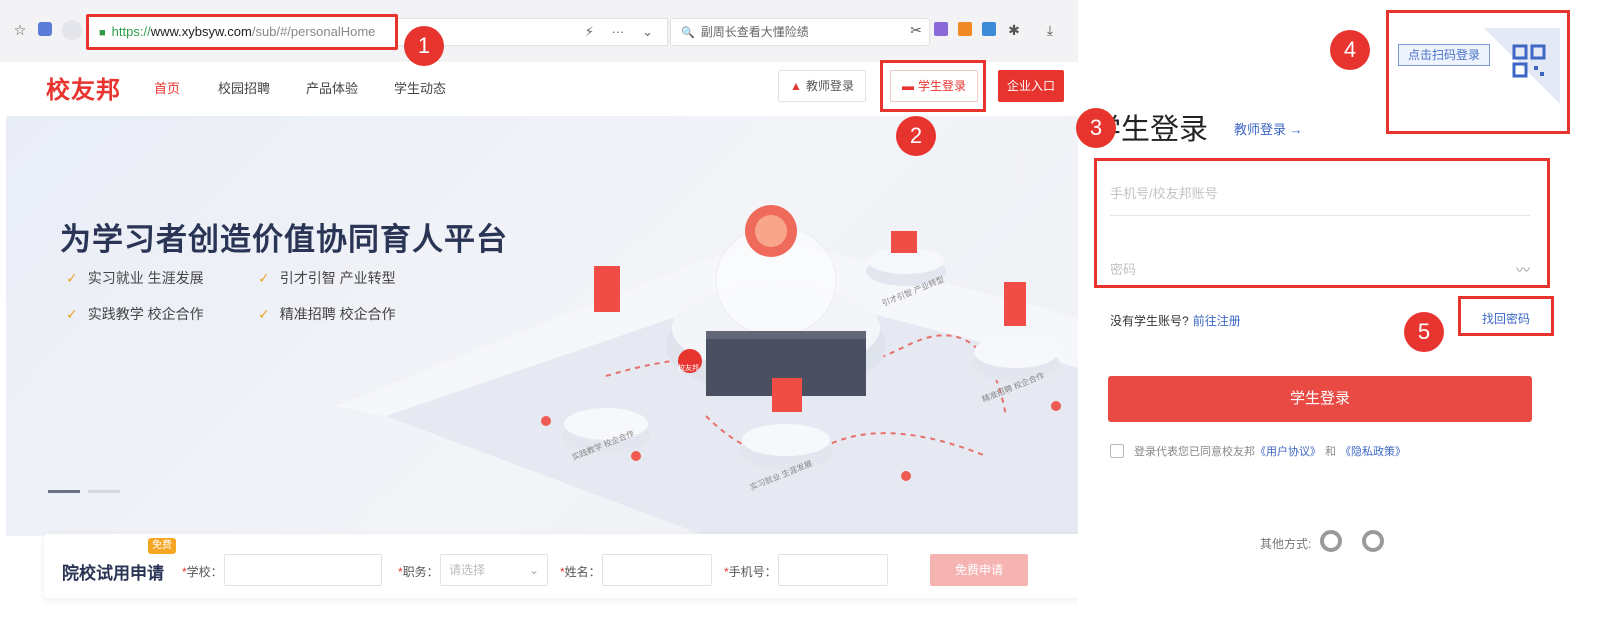 The height and width of the screenshot is (618, 1622). Describe the element at coordinates (1050, 30) in the screenshot. I see `download-icon: ⤓` at that location.